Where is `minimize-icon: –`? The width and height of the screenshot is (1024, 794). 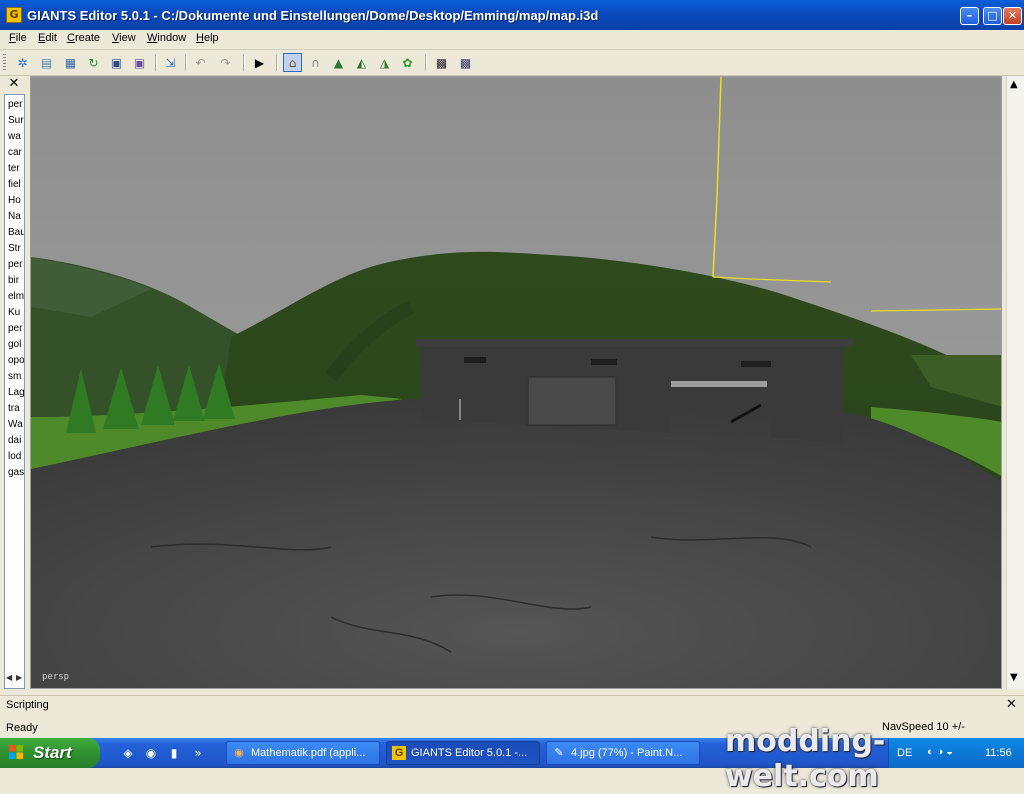
minimize-icon: – is located at coordinates (969, 15).